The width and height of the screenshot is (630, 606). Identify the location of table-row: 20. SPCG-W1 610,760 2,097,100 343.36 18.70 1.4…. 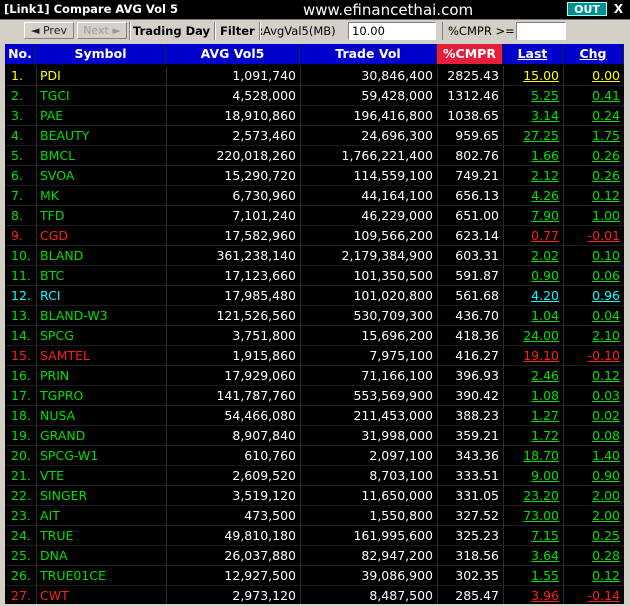
(314, 456).